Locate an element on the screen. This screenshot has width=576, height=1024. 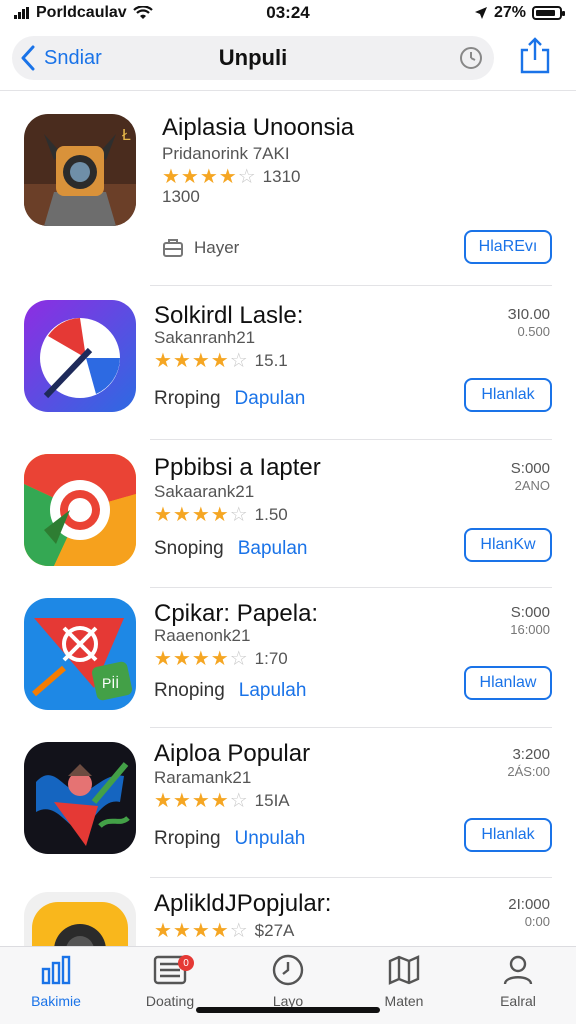
app-icon-yellow-camera is located at coordinates (80, 919).